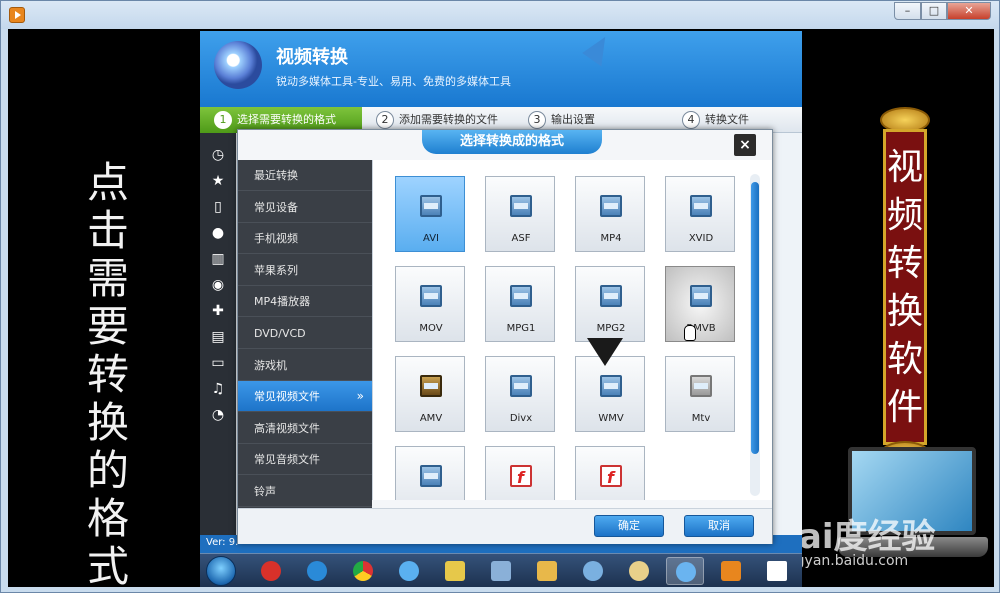  Describe the element at coordinates (218, 311) in the screenshot. I see `gamepad-icon: ✚` at that location.